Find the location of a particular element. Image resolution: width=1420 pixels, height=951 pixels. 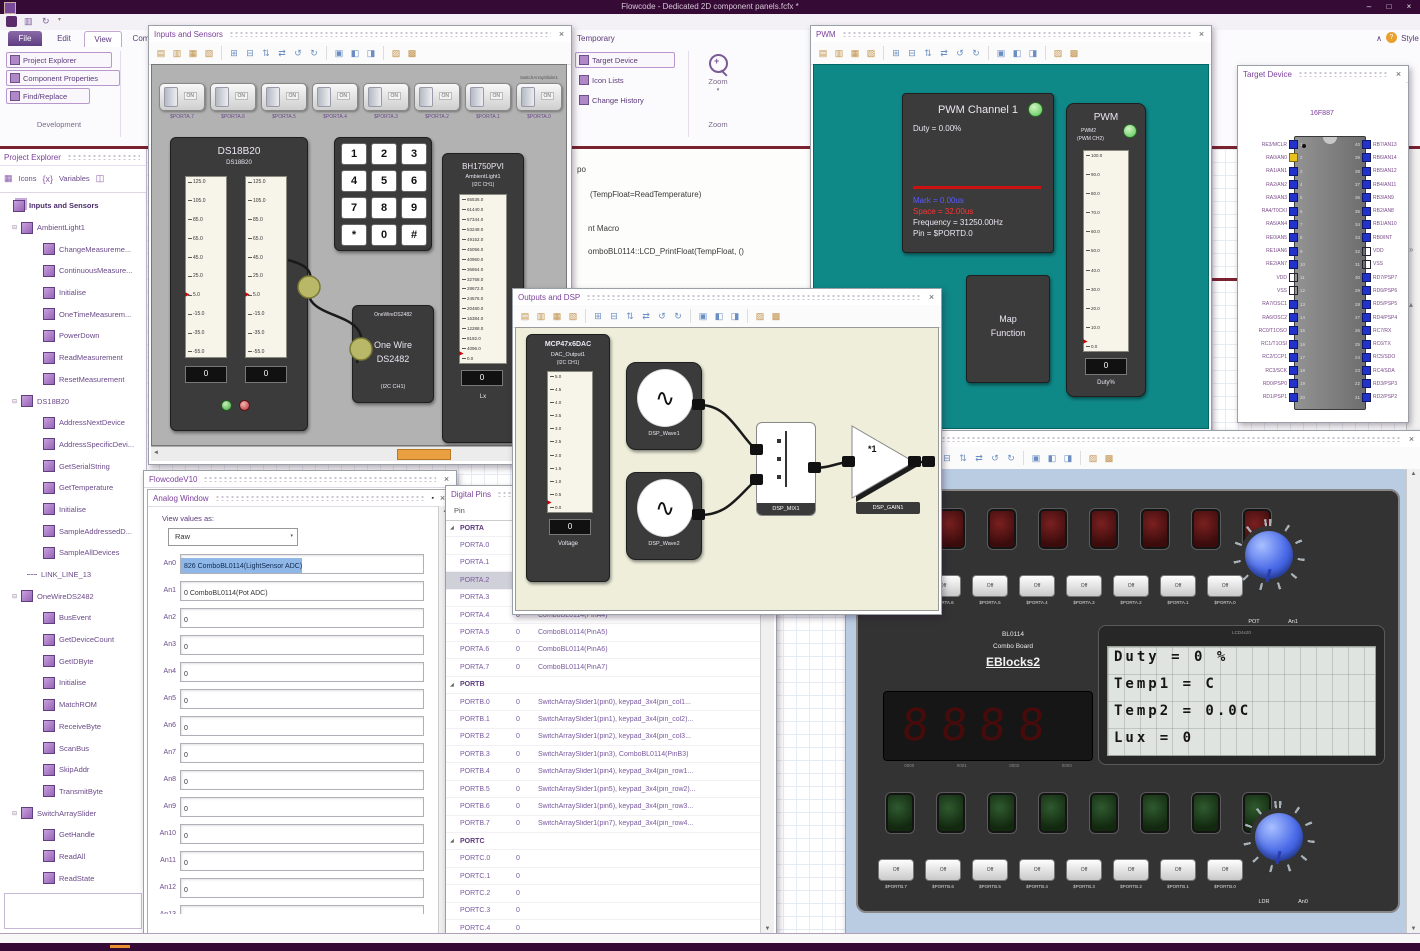

target-device-button: Target Device is located at coordinates (625, 60).